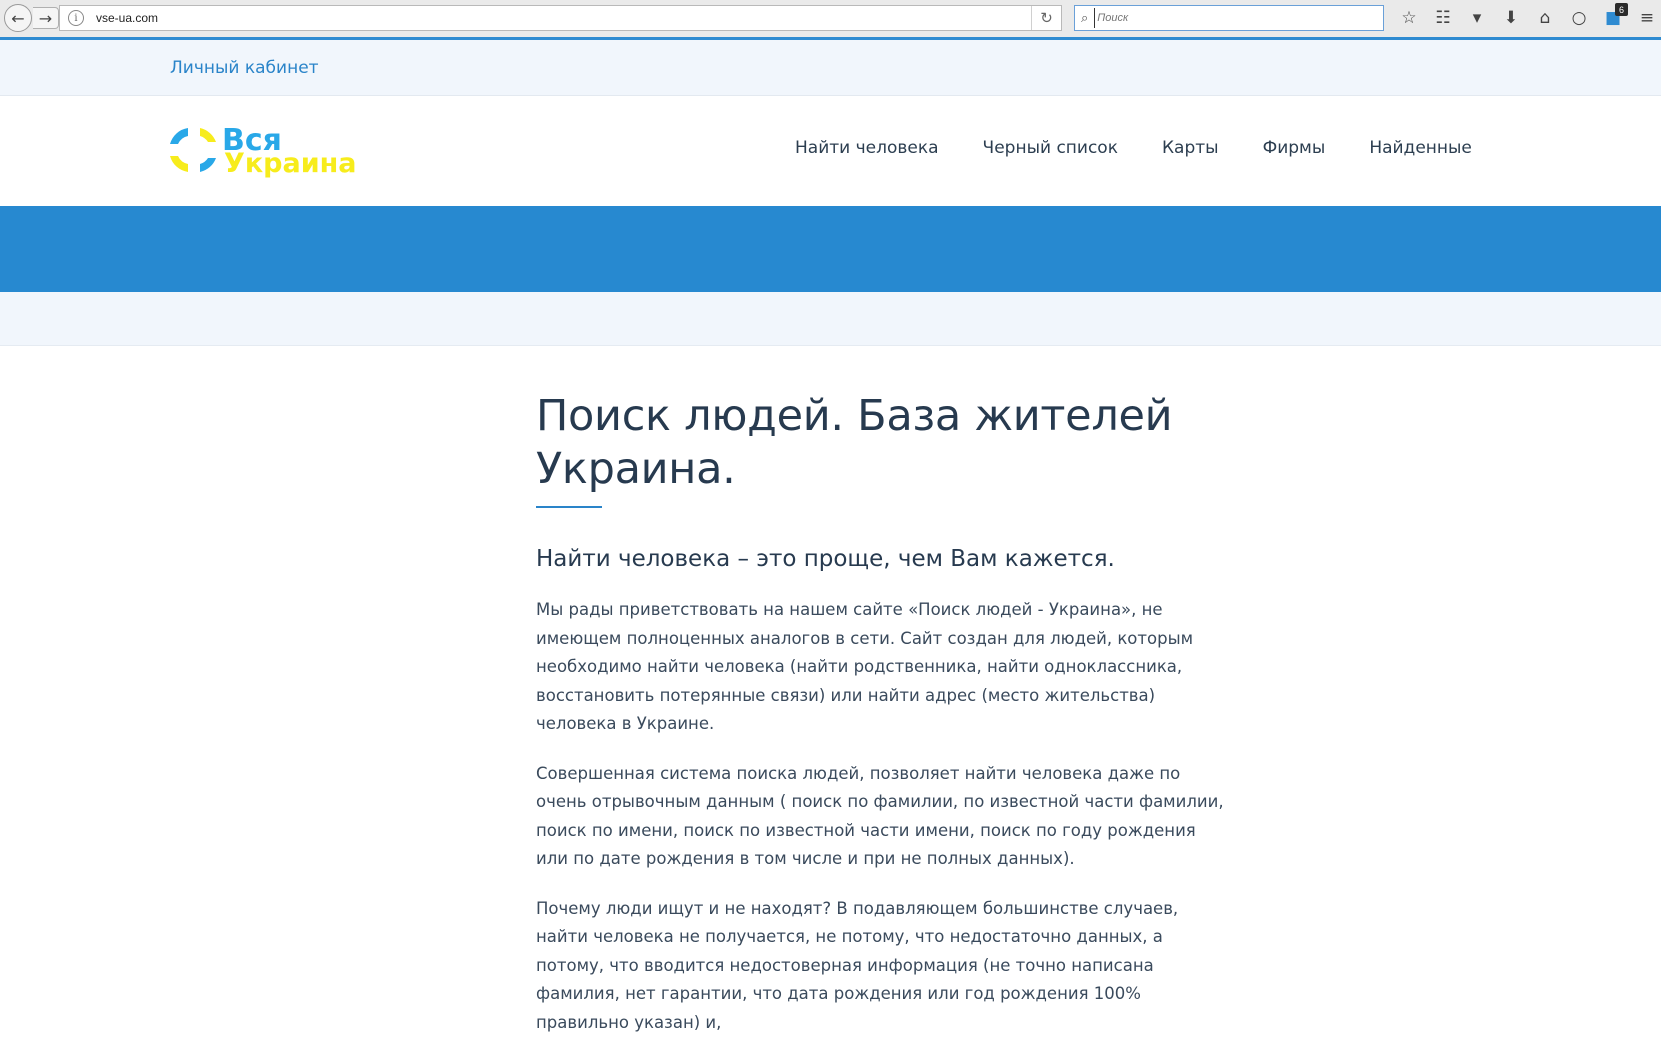 This screenshot has width=1661, height=1037. What do you see at coordinates (1084, 18) in the screenshot?
I see `magnifier-icon: ⌕` at bounding box center [1084, 18].